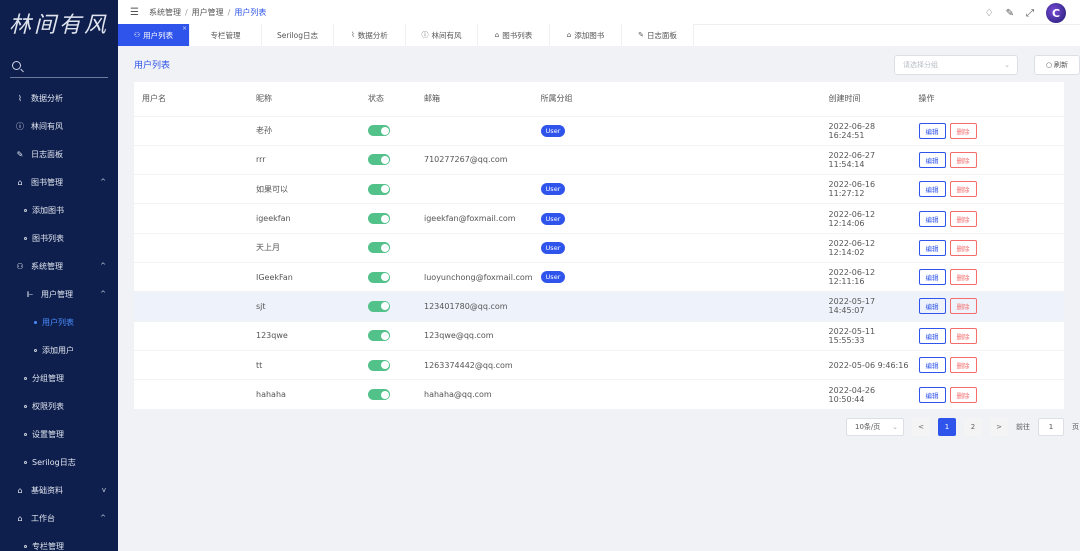 This screenshot has height=551, width=1080. What do you see at coordinates (59, 434) in the screenshot?
I see `sidebar-item-settings: 设置管理` at bounding box center [59, 434].